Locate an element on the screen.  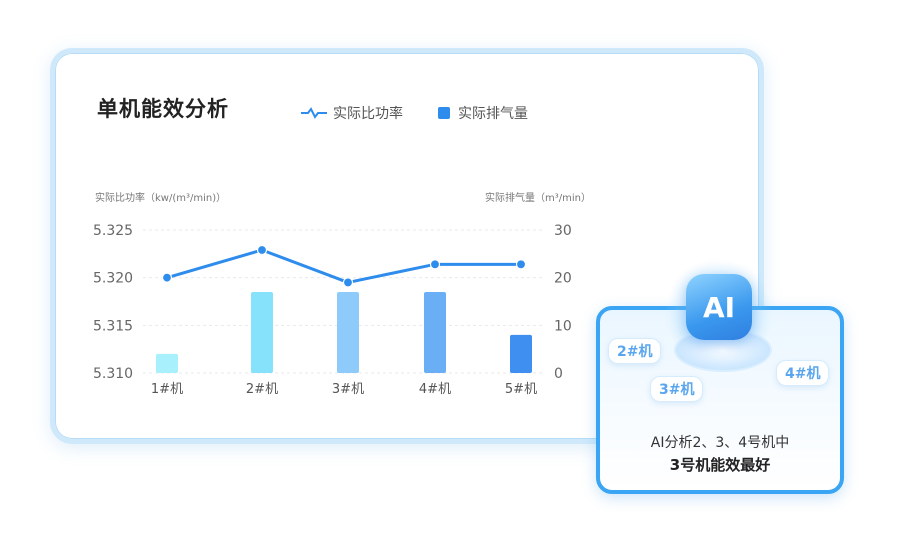
y-left-tick-label: 5.320 is located at coordinates (113, 279).